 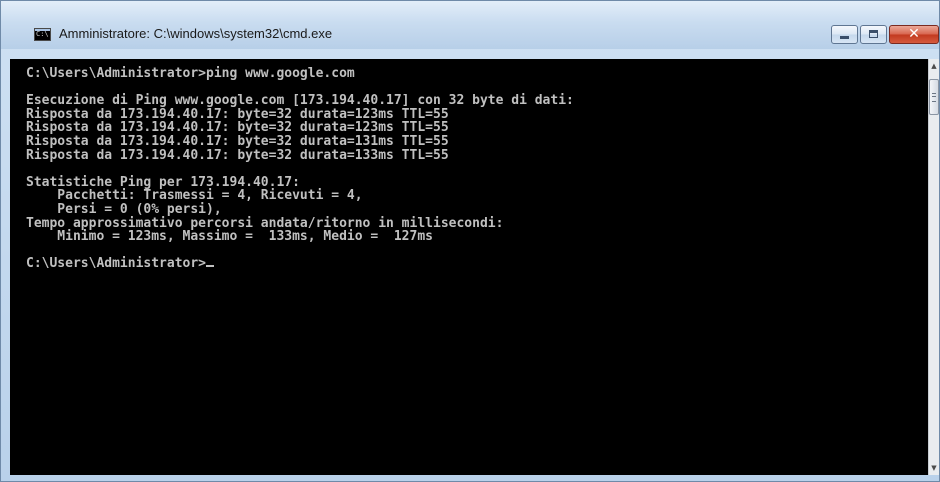 What do you see at coordinates (934, 66) in the screenshot?
I see `scroll-up-arrow-icon: ▲` at bounding box center [934, 66].